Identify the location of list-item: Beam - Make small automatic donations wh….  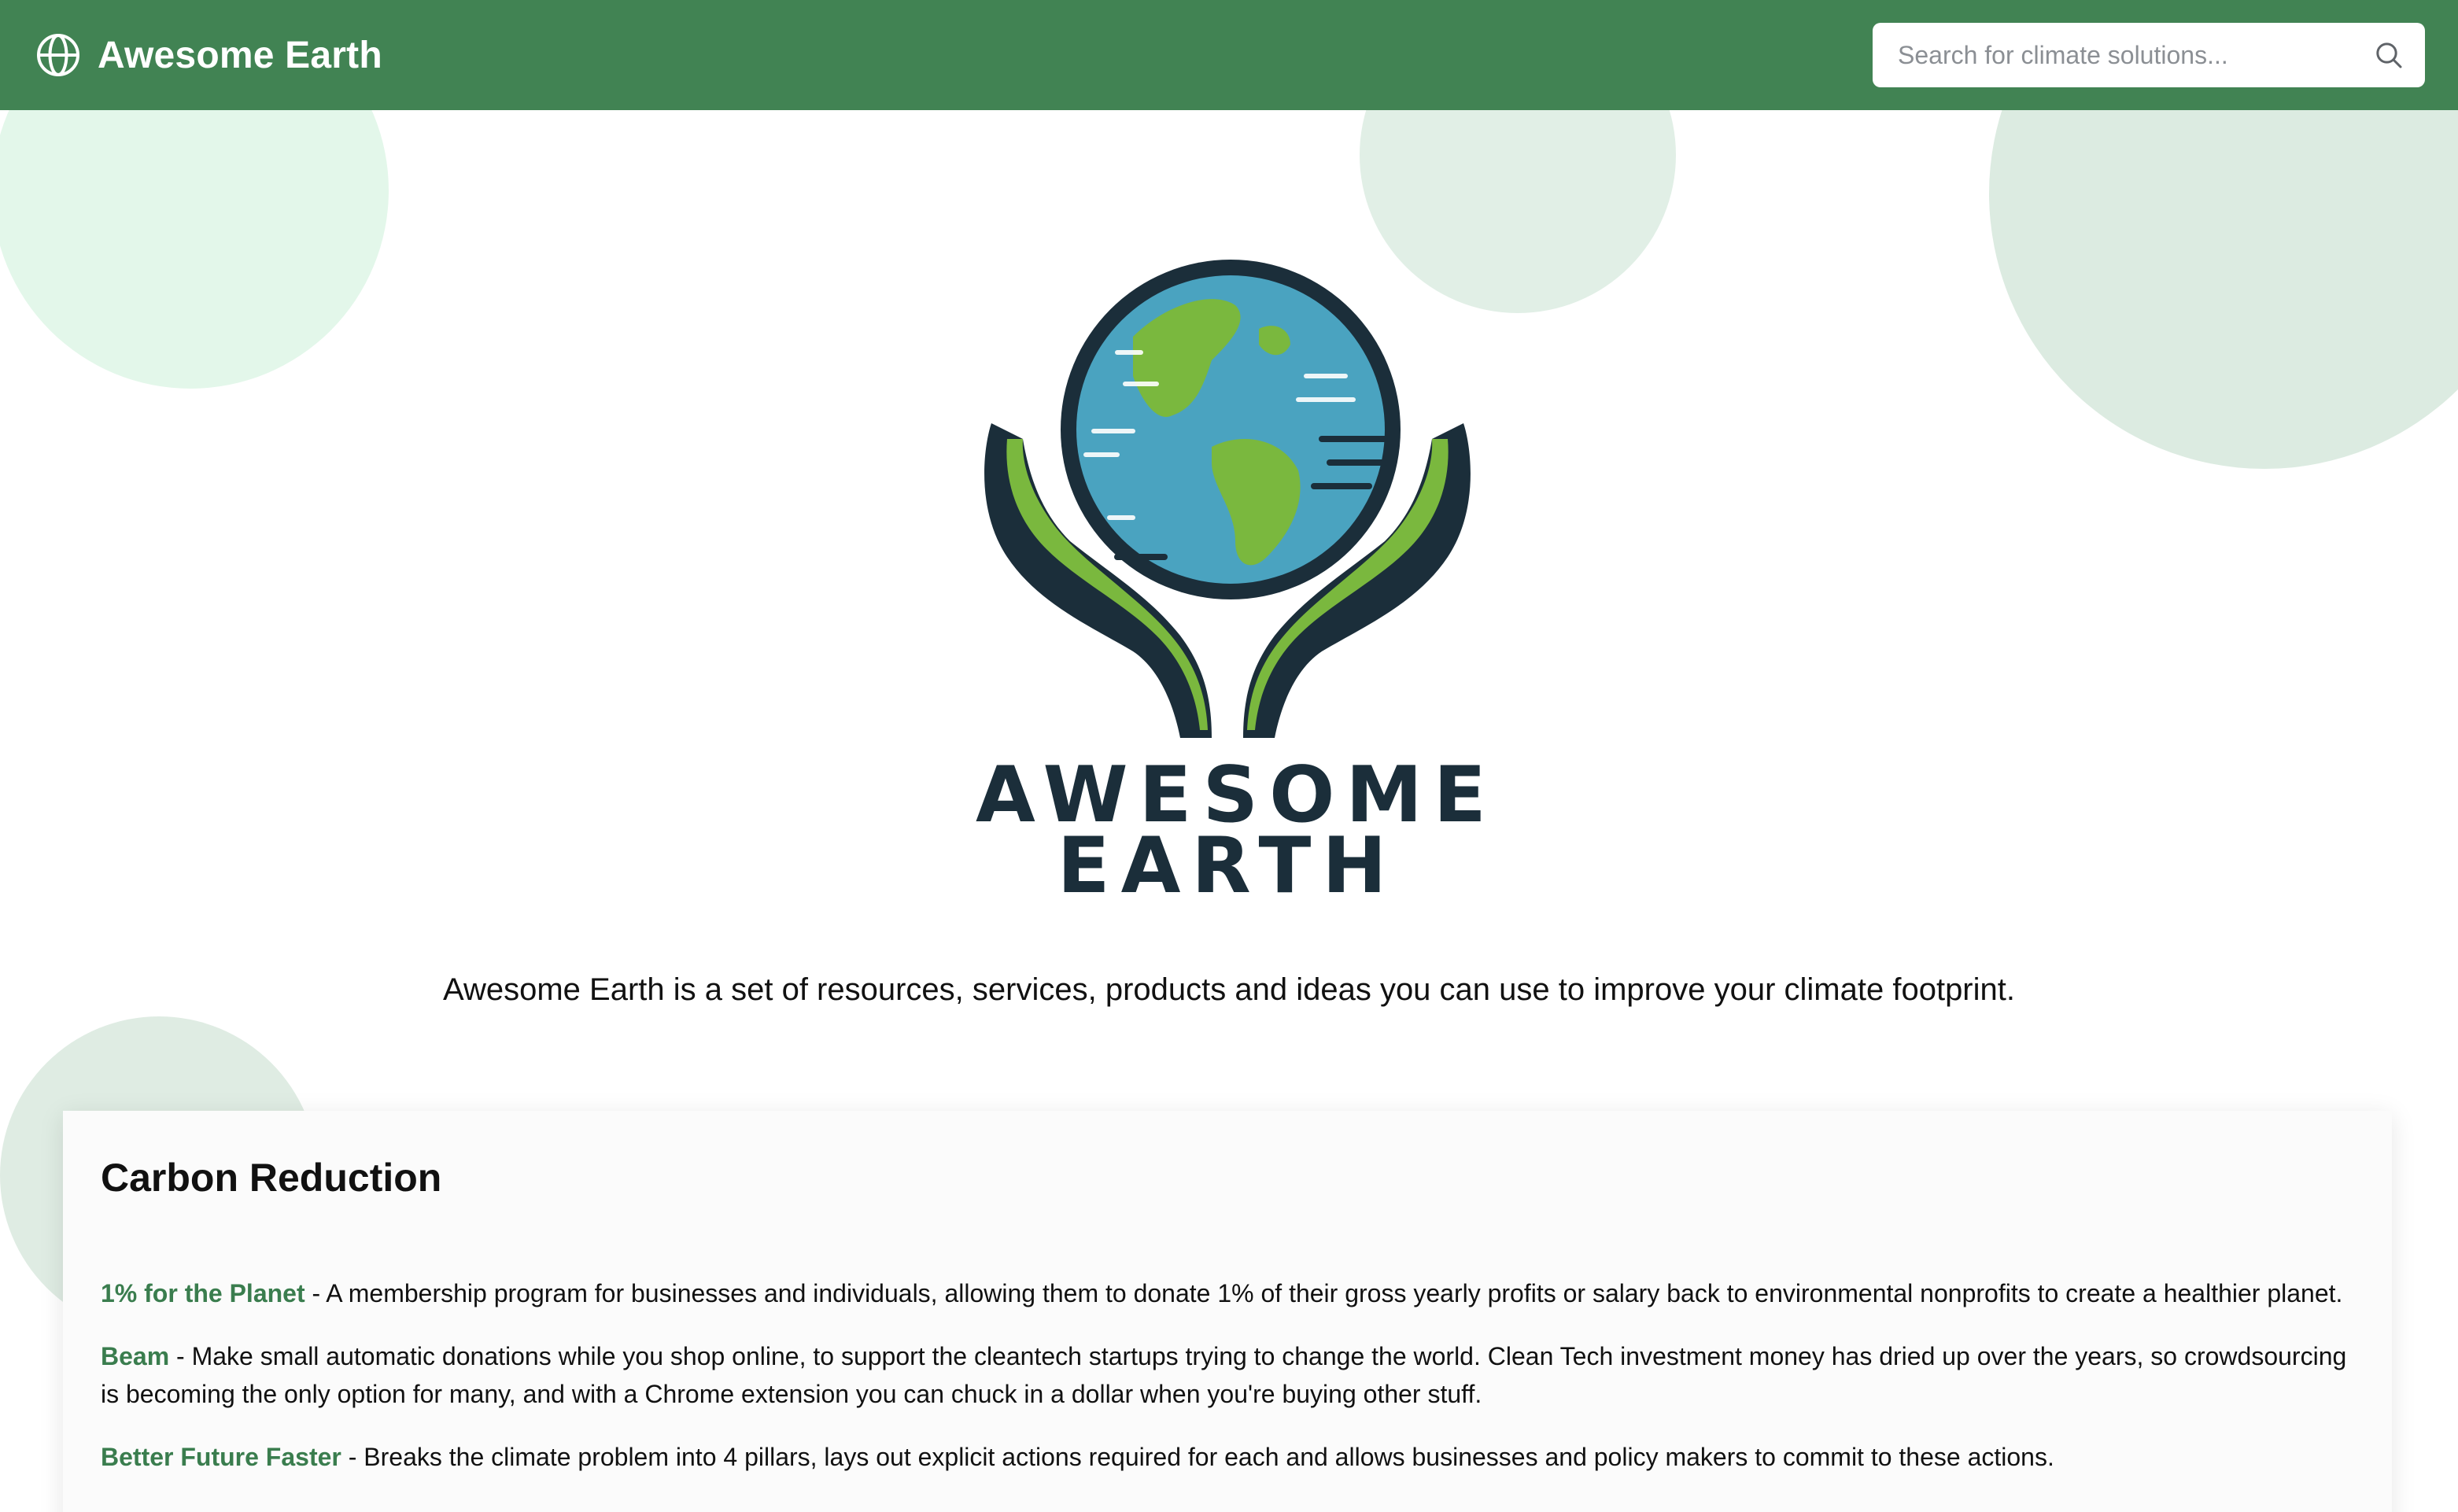
(1227, 1375).